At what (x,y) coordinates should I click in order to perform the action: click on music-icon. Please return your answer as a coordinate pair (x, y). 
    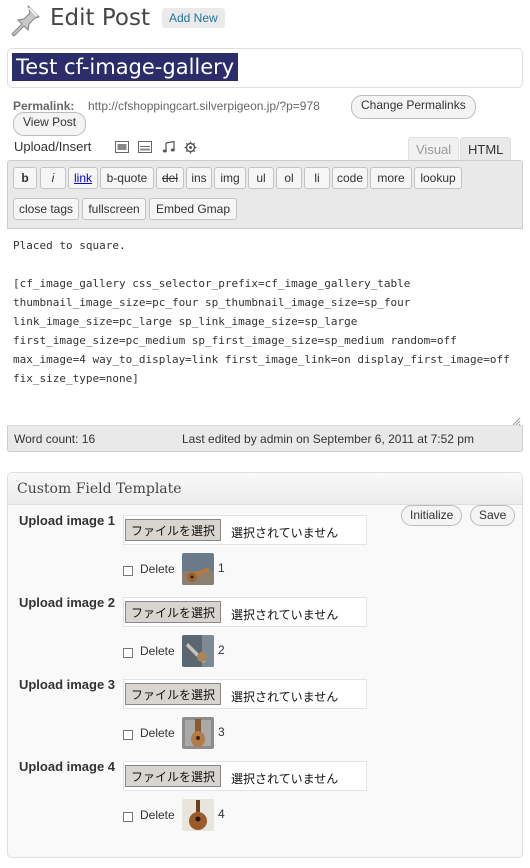
    Looking at the image, I should click on (169, 147).